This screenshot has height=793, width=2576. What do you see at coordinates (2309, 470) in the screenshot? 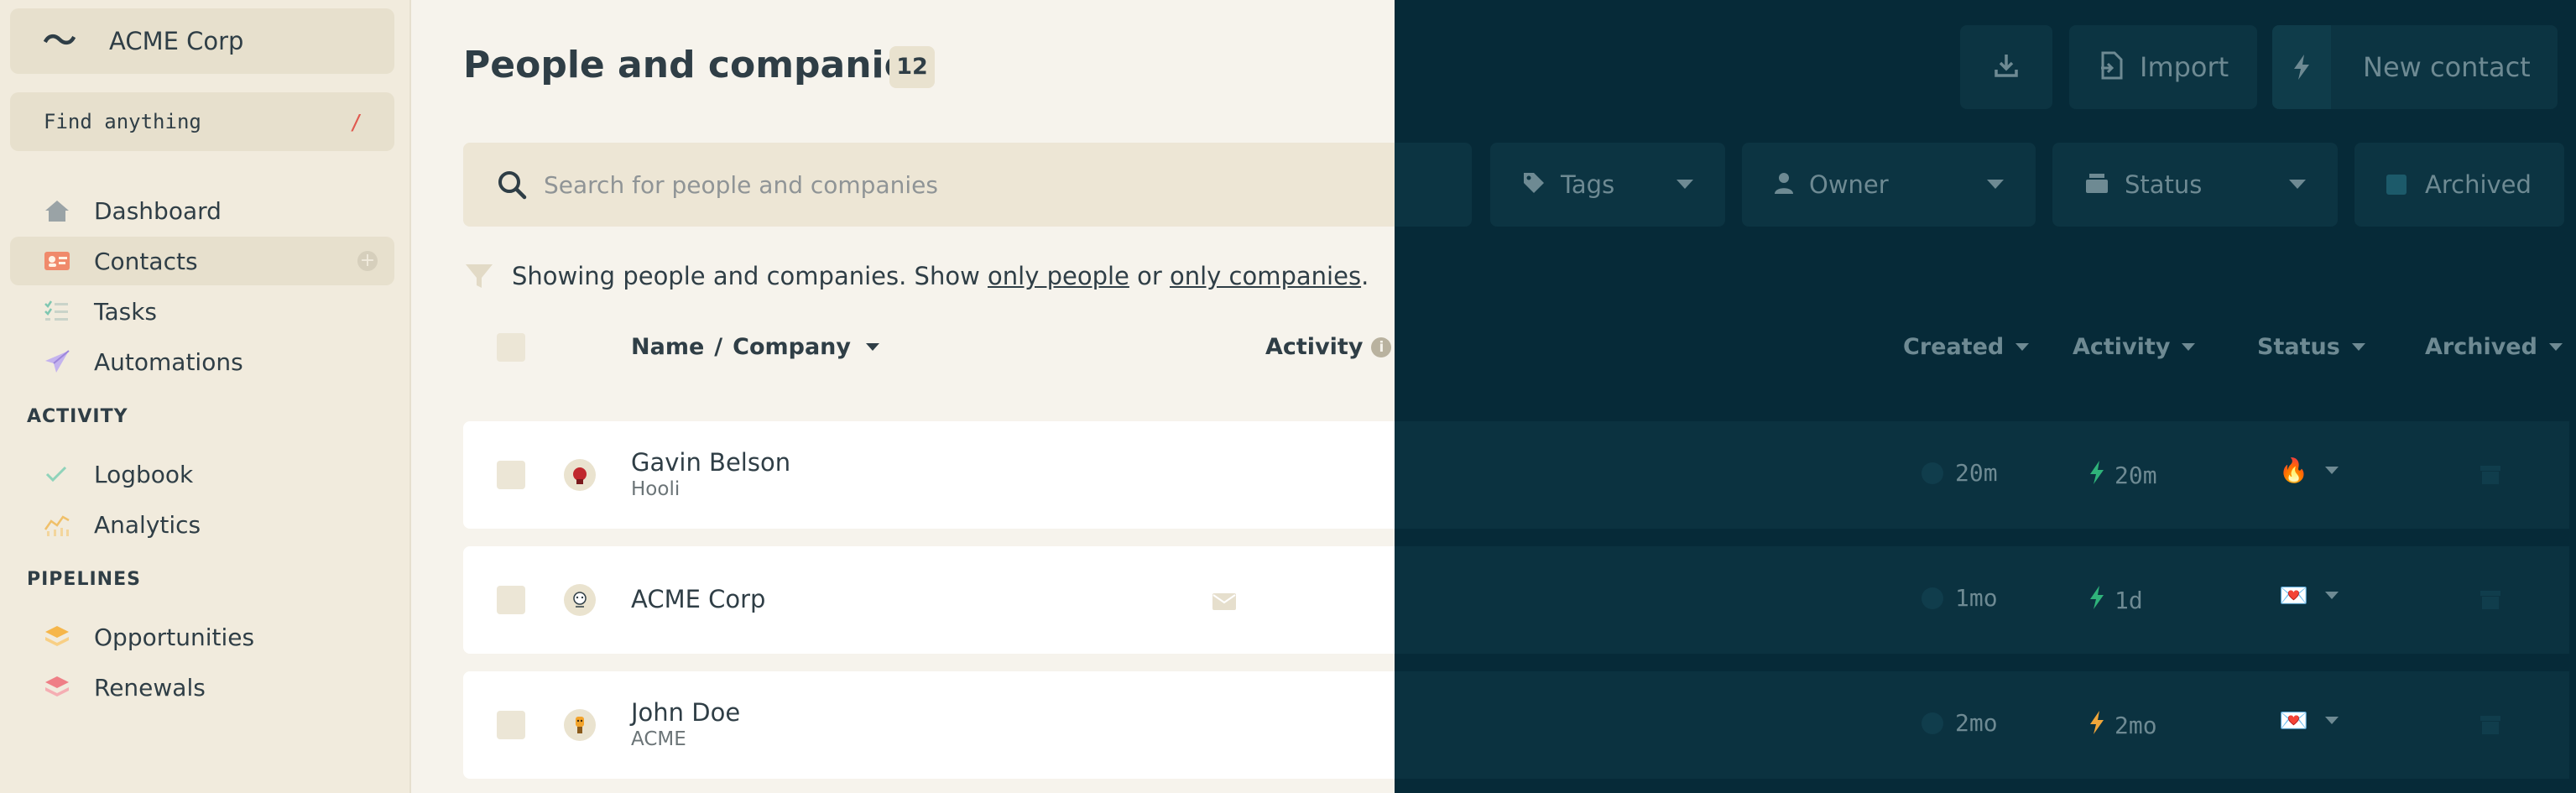
I see `status-cell: 🔥` at bounding box center [2309, 470].